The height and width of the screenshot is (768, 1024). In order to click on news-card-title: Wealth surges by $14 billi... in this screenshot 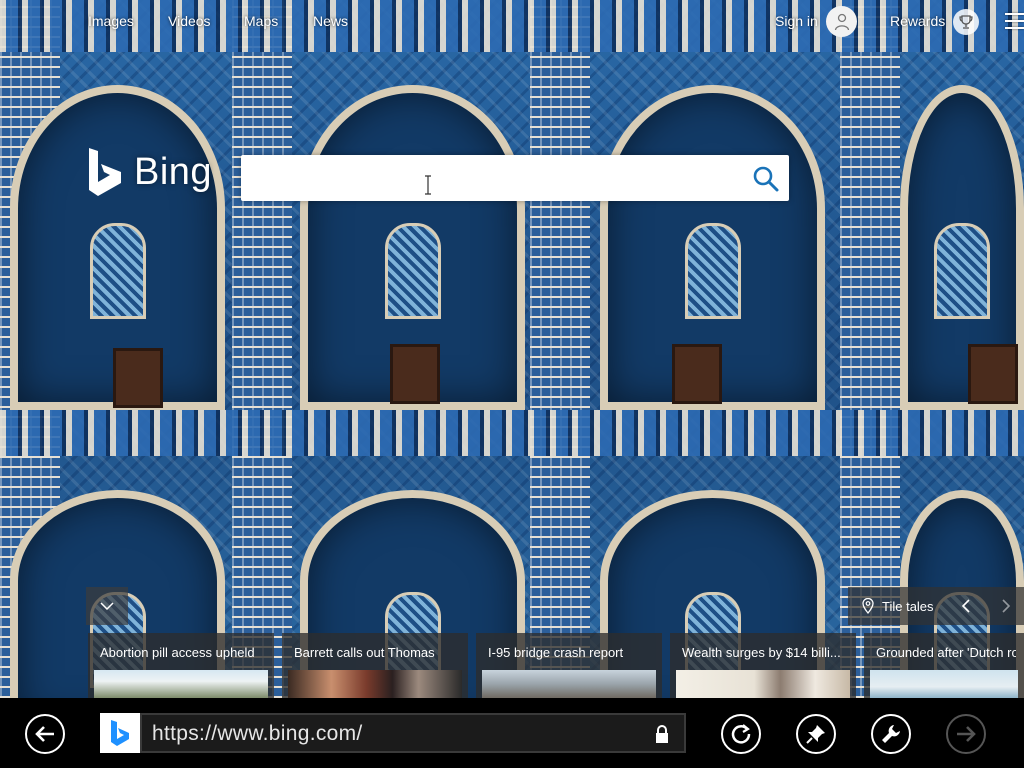, I will do `click(761, 652)`.